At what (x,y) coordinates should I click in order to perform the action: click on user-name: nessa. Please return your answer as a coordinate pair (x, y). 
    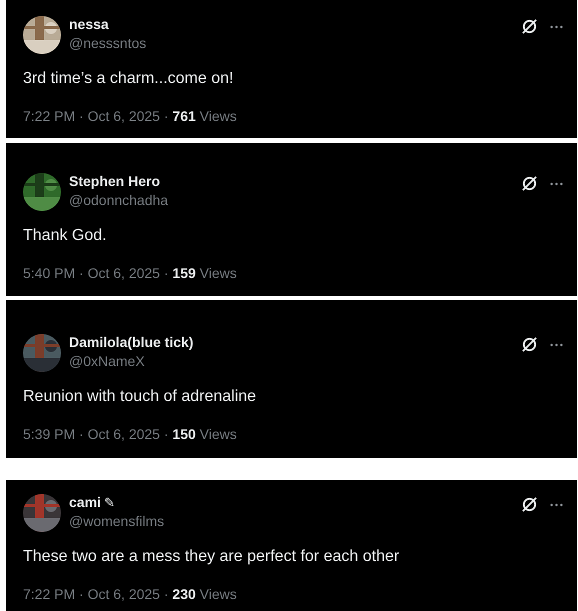
    Looking at the image, I should click on (89, 24).